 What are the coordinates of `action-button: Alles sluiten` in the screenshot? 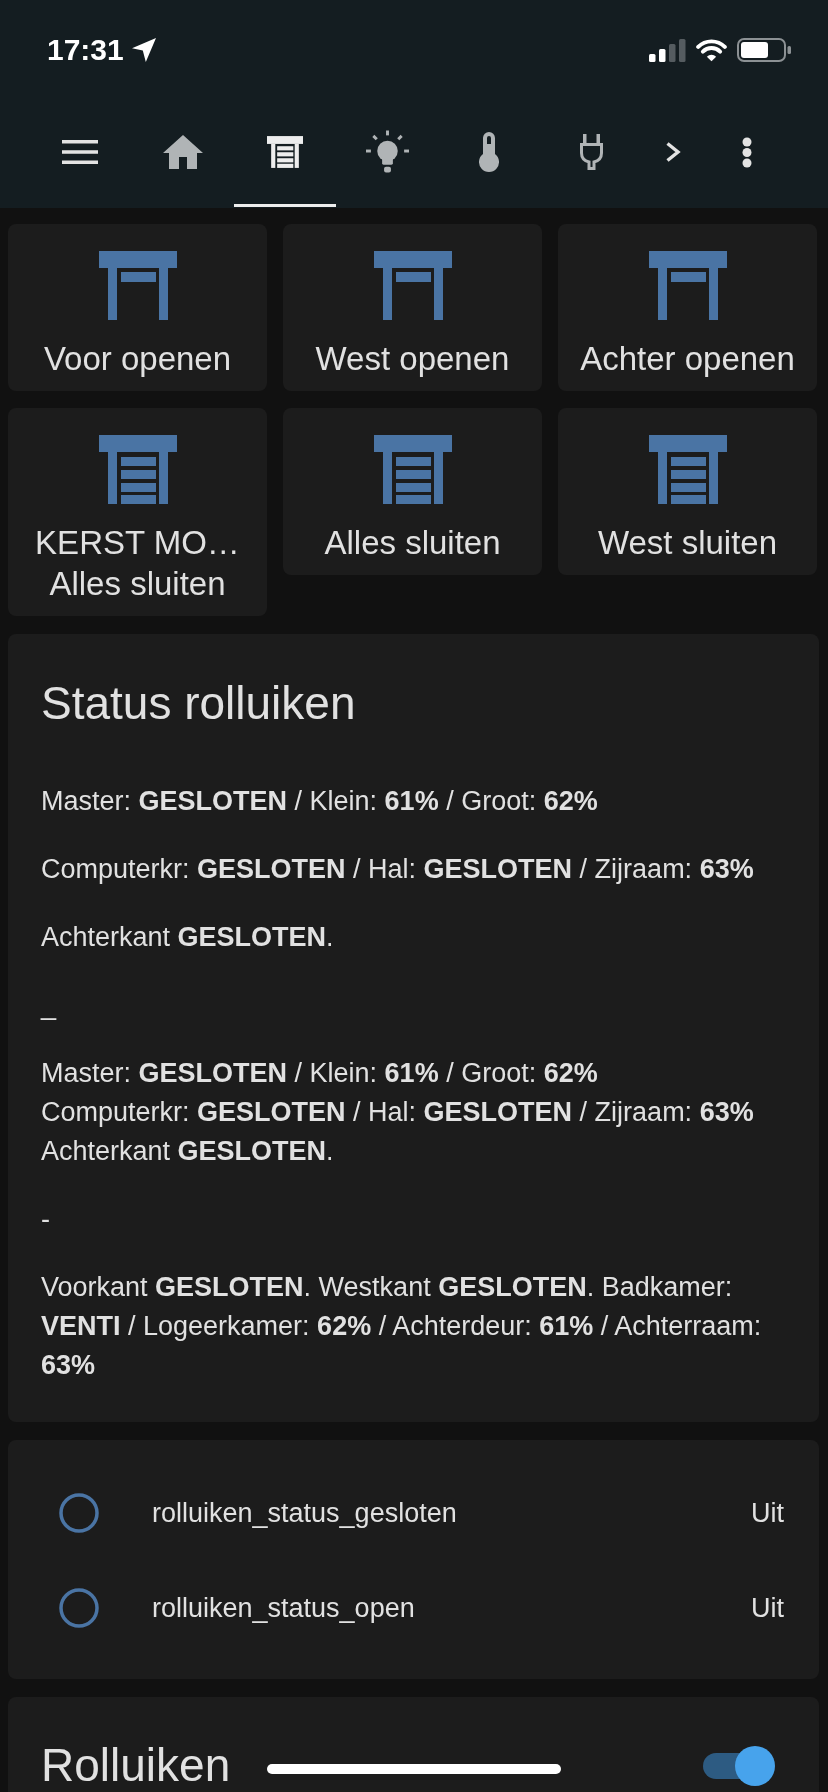 It's located at (412, 491).